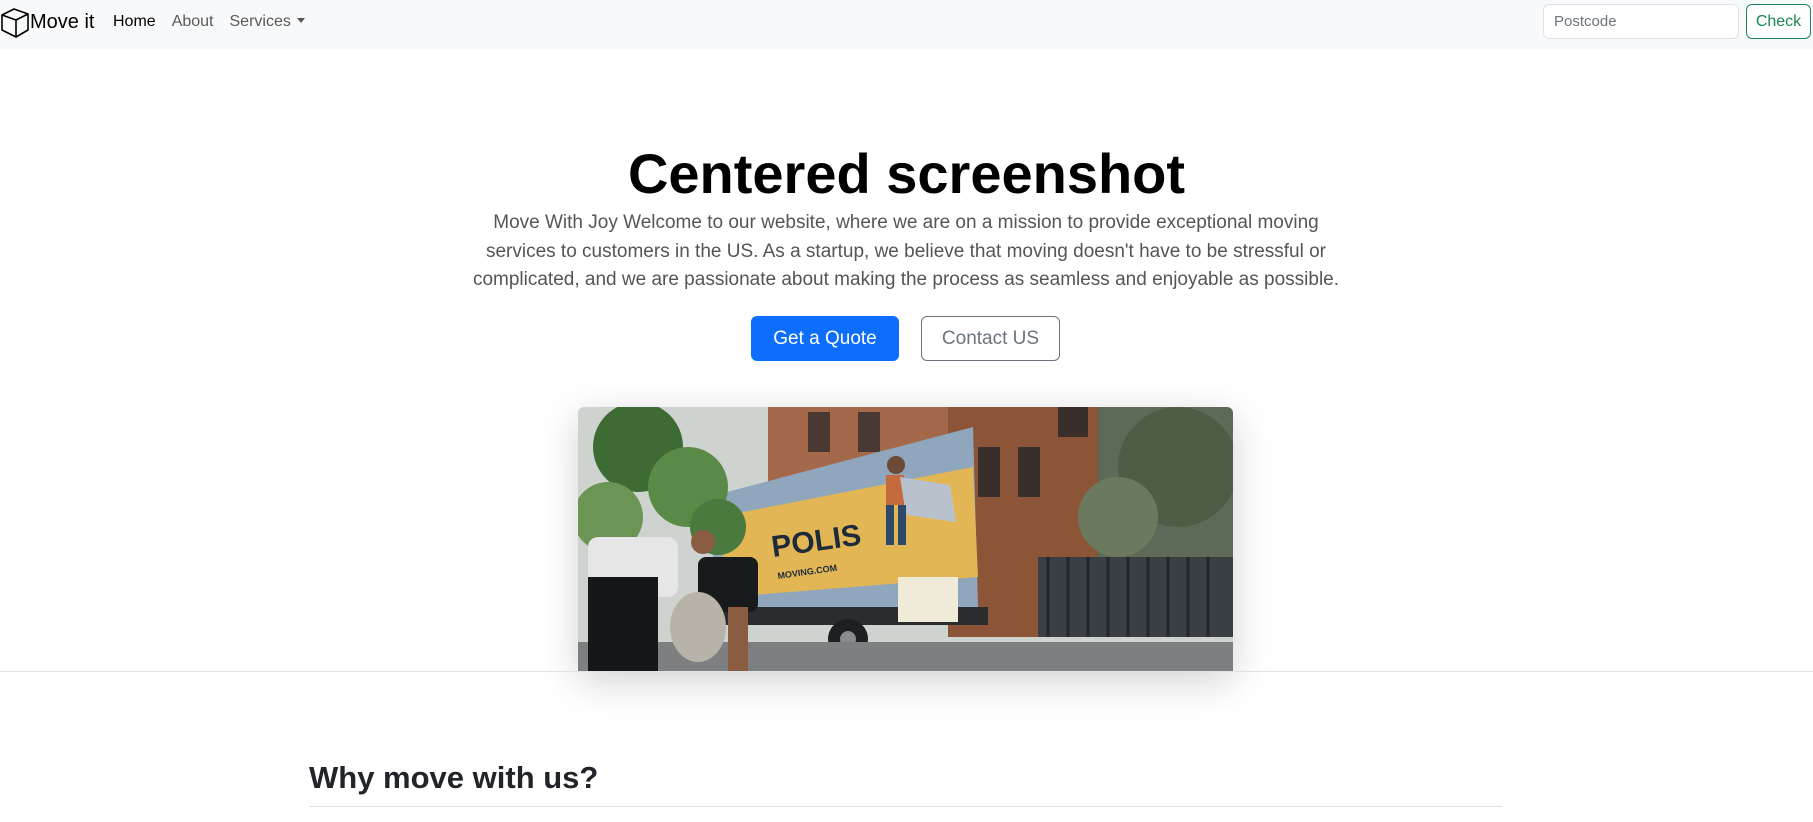 Image resolution: width=1813 pixels, height=822 pixels. Describe the element at coordinates (1641, 21) in the screenshot. I see `postcode-input` at that location.